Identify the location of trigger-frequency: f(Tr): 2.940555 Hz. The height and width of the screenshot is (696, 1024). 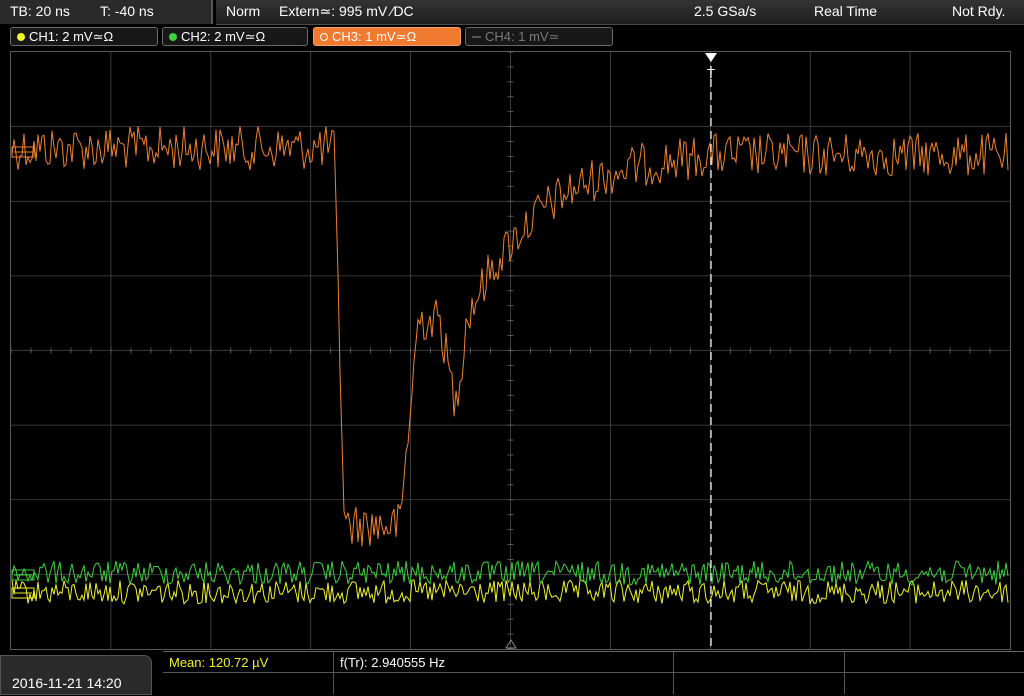
(393, 662).